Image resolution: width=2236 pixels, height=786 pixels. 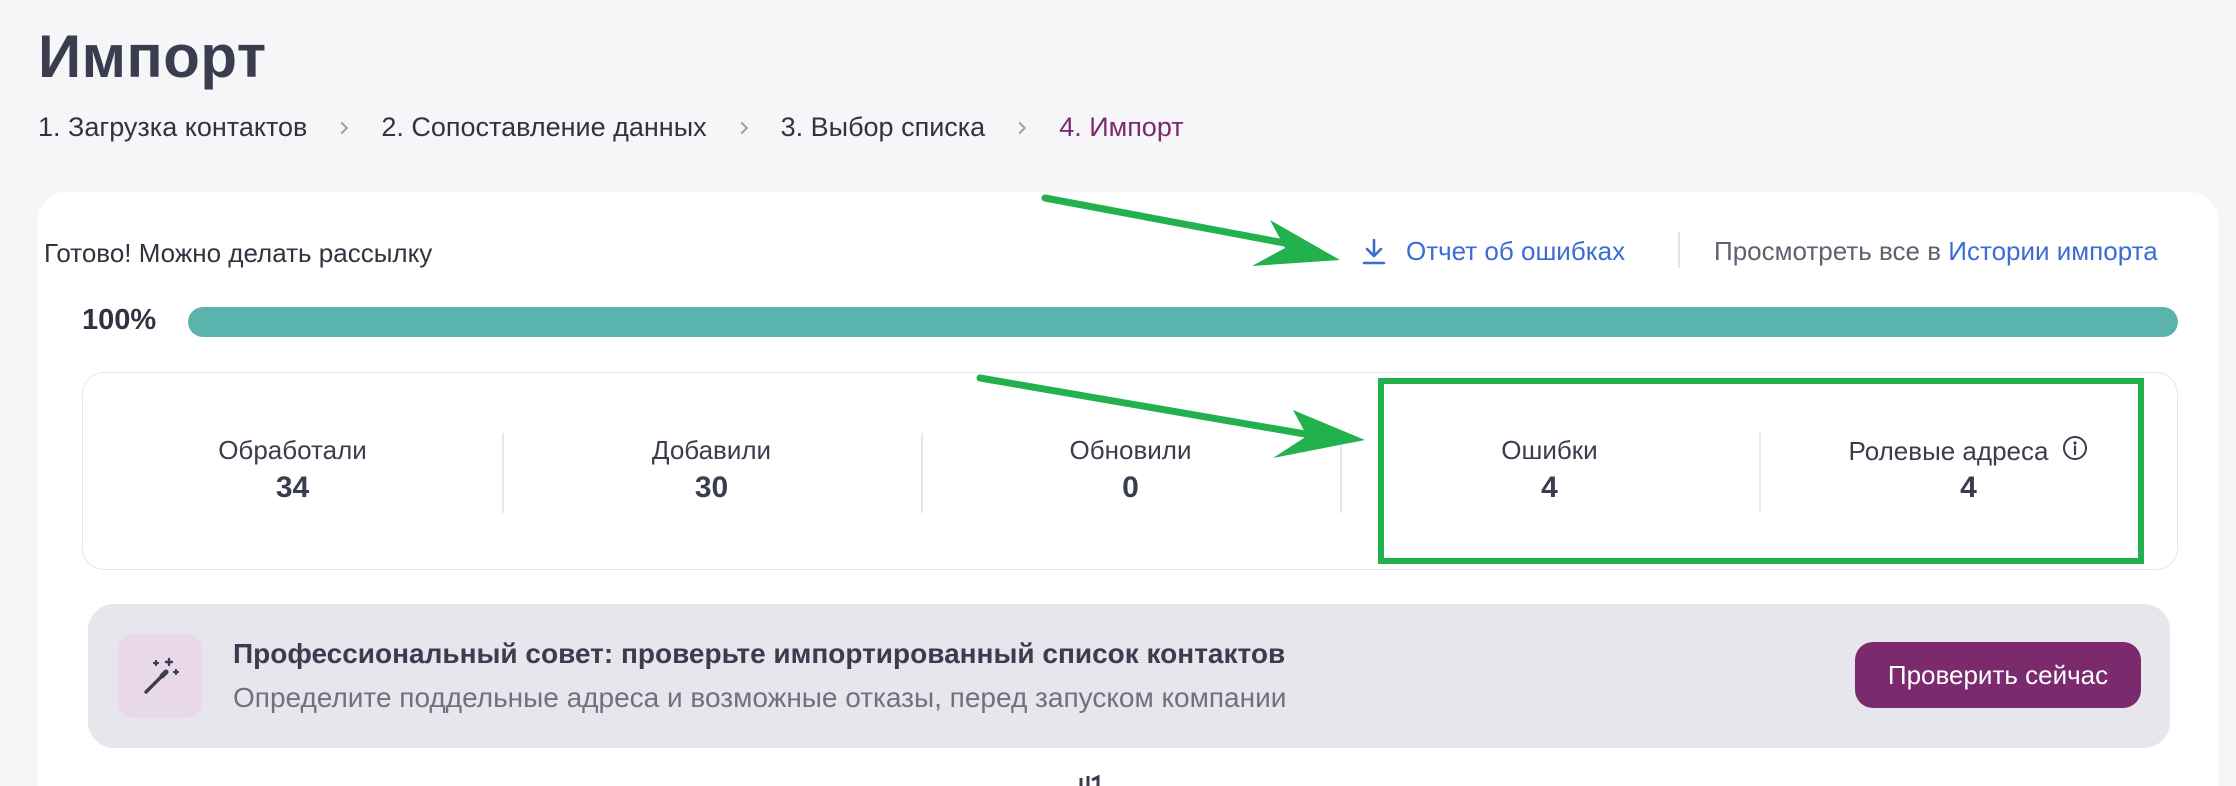 I want to click on step-data-mapping: 2. Сопоставление данных, so click(x=543, y=127).